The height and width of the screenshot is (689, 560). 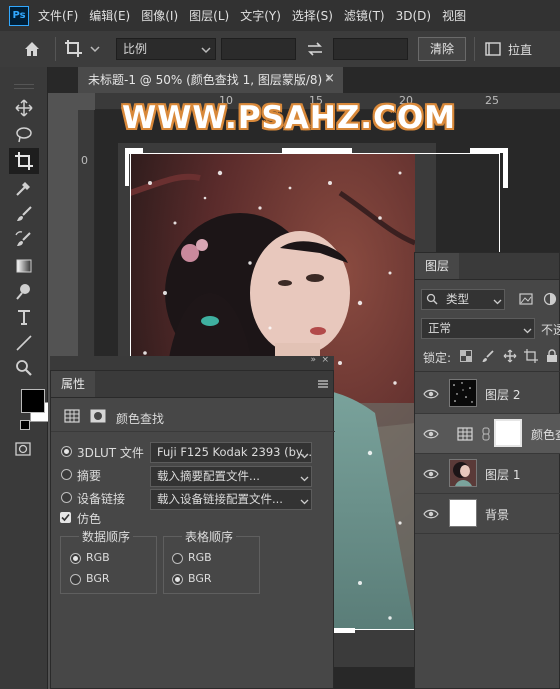 I want to click on filter-adjustment-icon, so click(x=550, y=299).